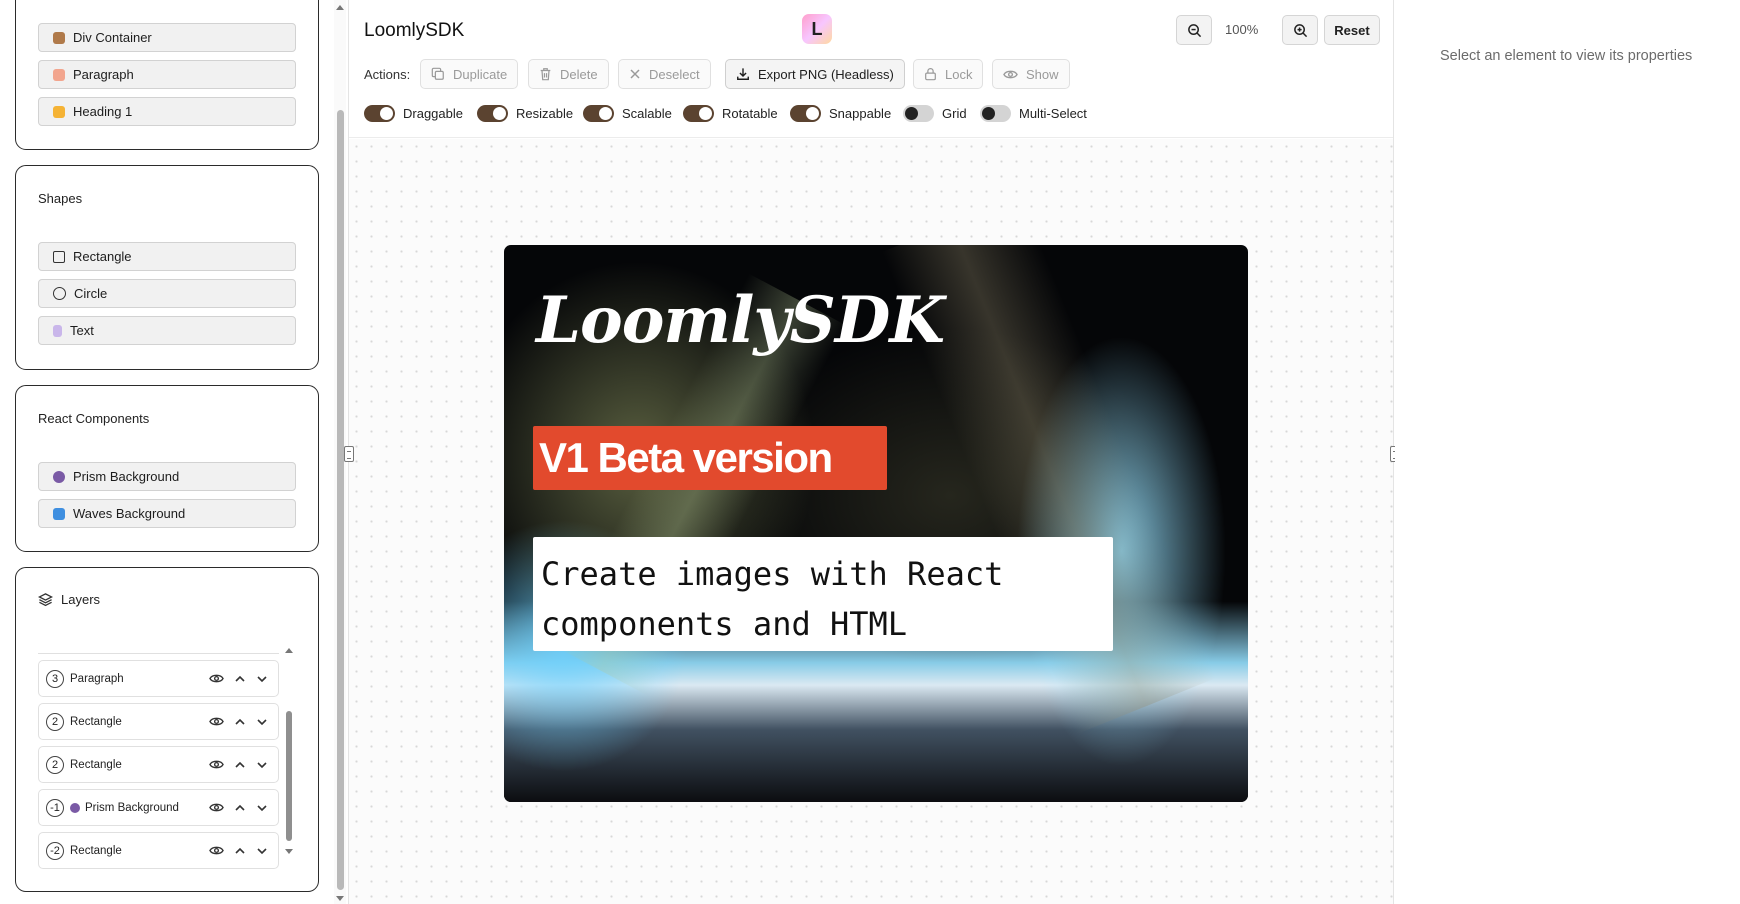 The width and height of the screenshot is (1740, 904). What do you see at coordinates (772, 574) in the screenshot?
I see `tagline-line: Create images with React` at bounding box center [772, 574].